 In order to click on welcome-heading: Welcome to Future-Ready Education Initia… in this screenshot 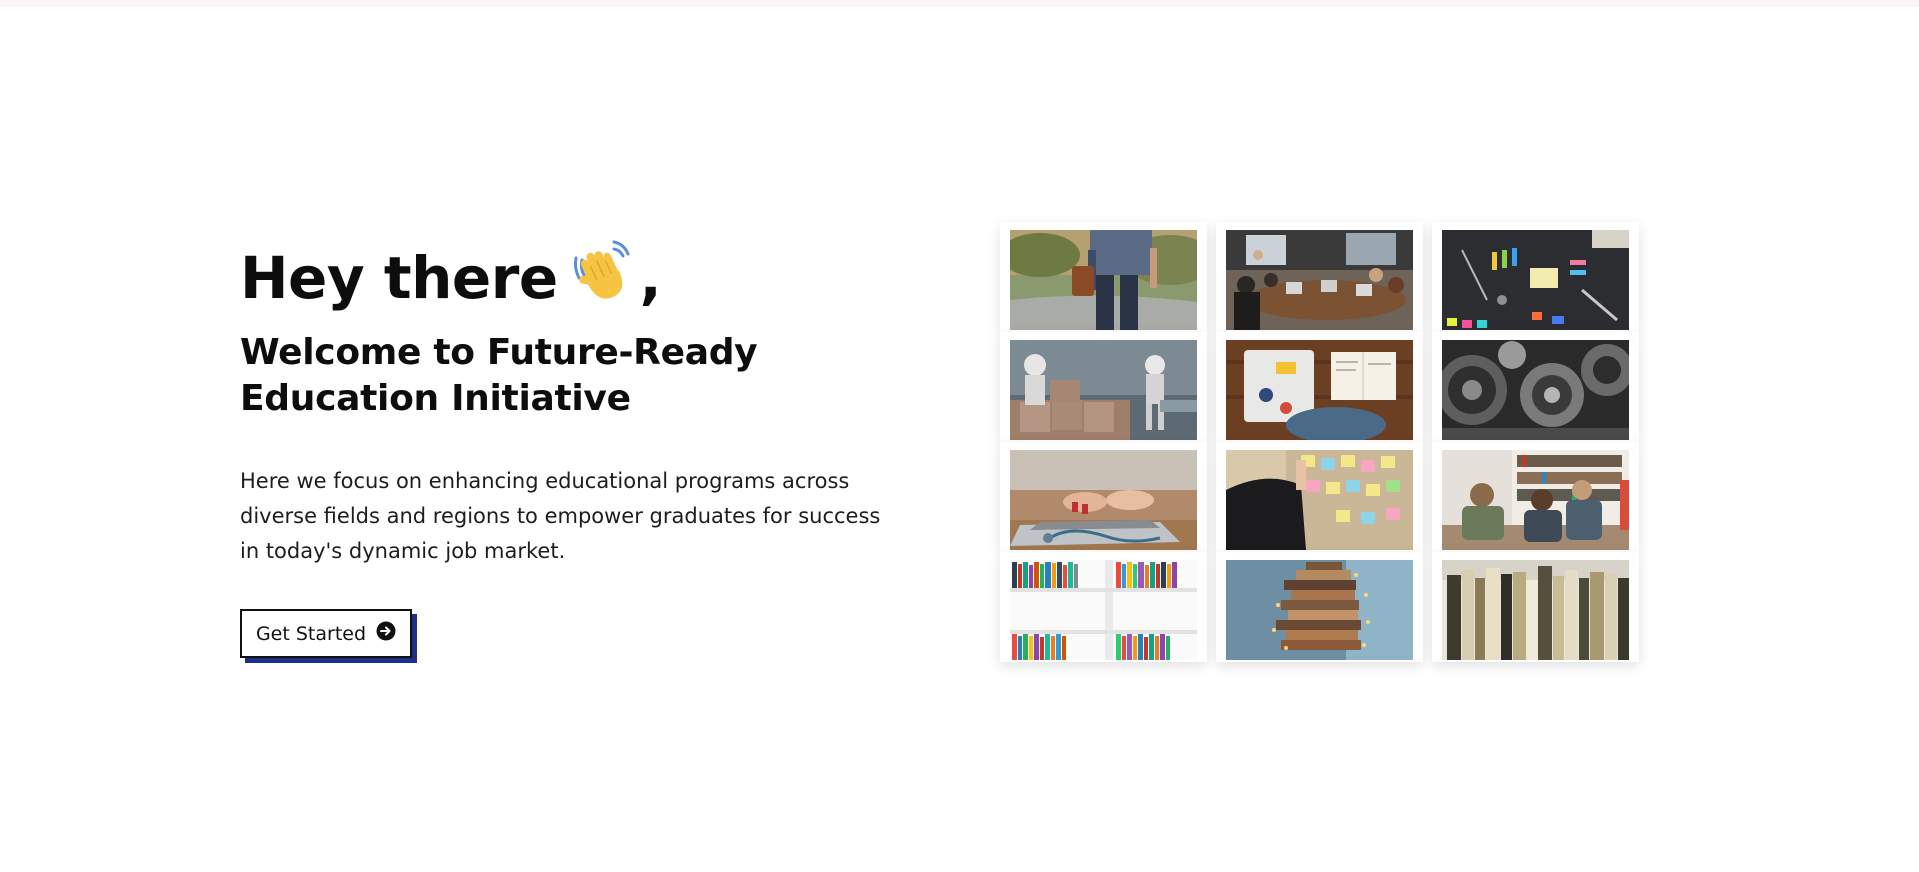, I will do `click(499, 375)`.